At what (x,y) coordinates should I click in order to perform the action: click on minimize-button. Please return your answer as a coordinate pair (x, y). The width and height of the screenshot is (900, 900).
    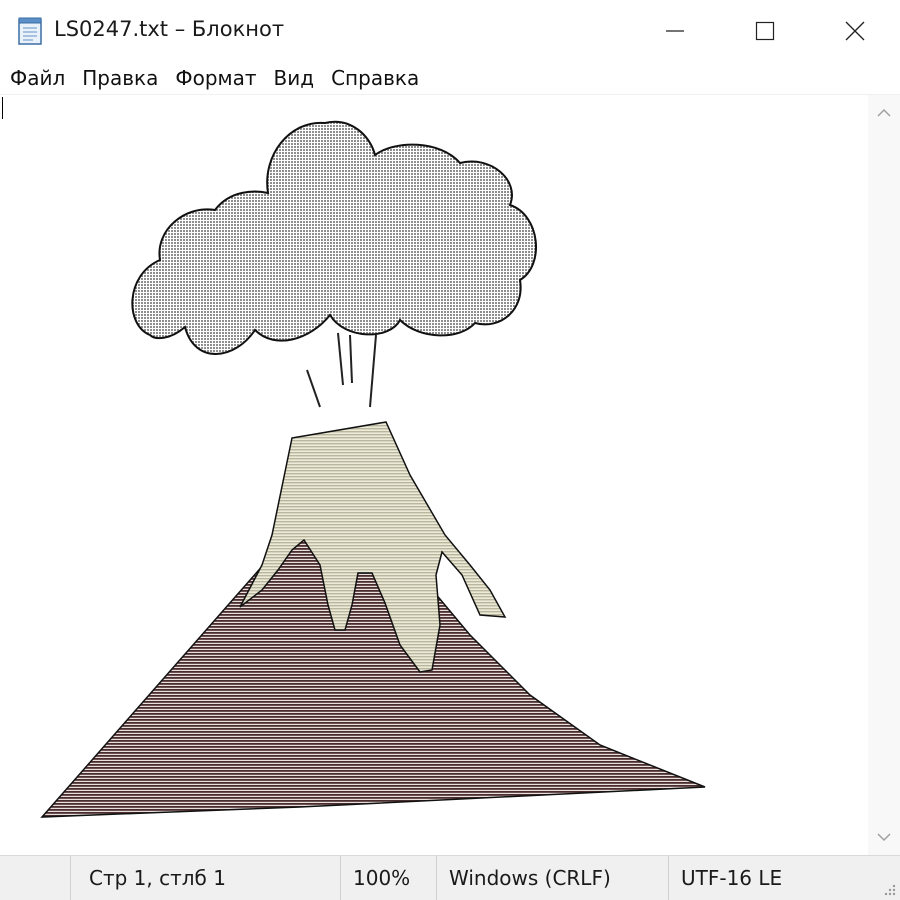
    Looking at the image, I should click on (675, 31).